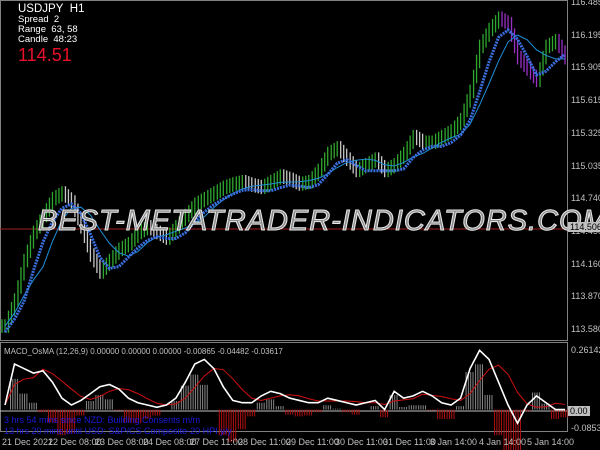 The image size is (600, 450). Describe the element at coordinates (361, 442) in the screenshot. I see `time-axis-label: 30 Dec 11:00` at that location.